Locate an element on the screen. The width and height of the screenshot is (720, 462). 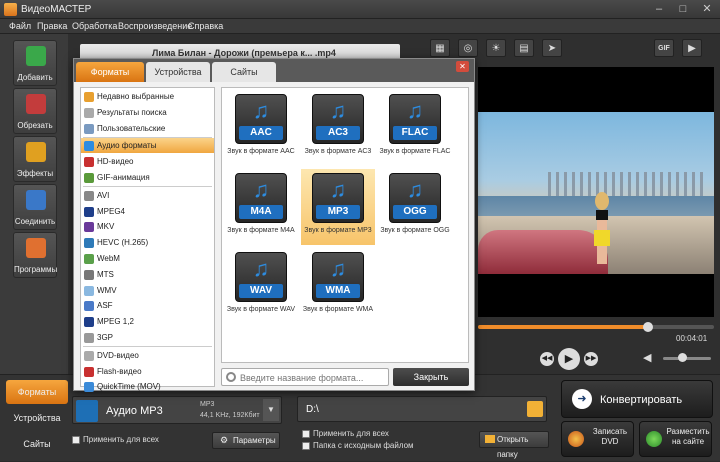
dialog-tab-devices: Устройства is located at coordinates (178, 72).